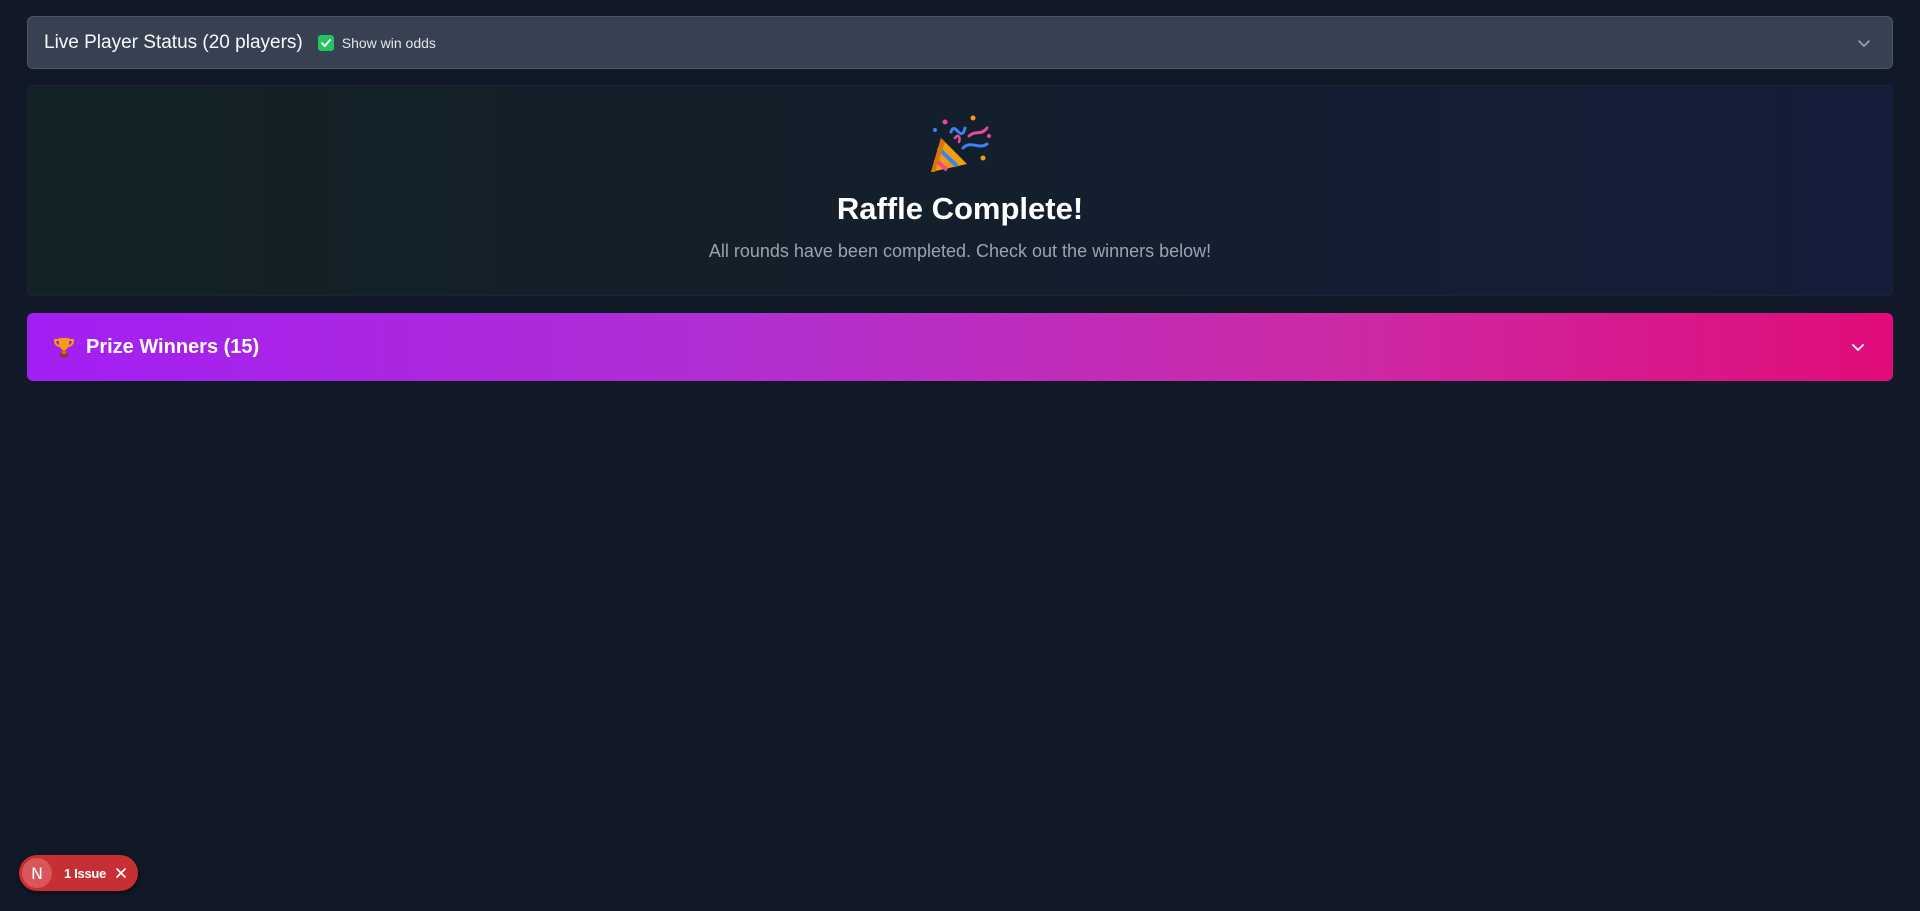  I want to click on checkmark-icon, so click(325, 42).